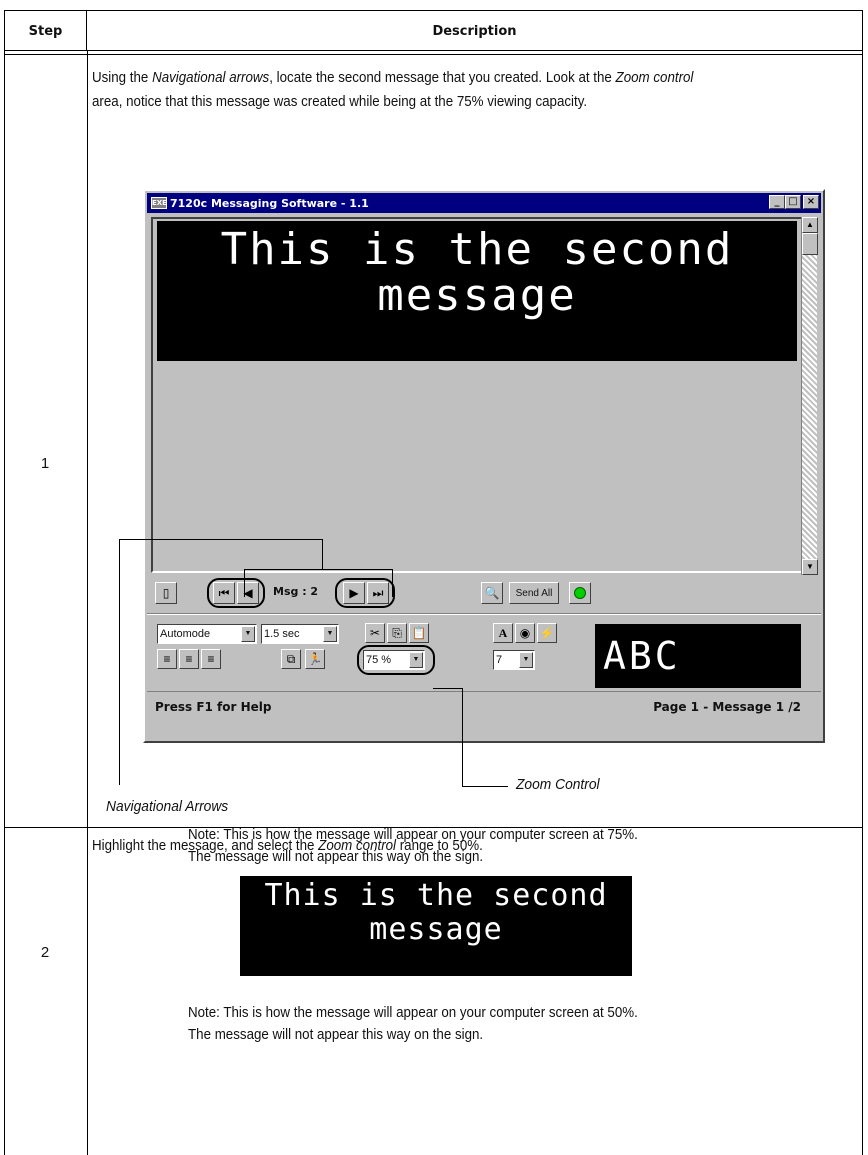  Describe the element at coordinates (810, 244) in the screenshot. I see `scroll-thumb` at that location.